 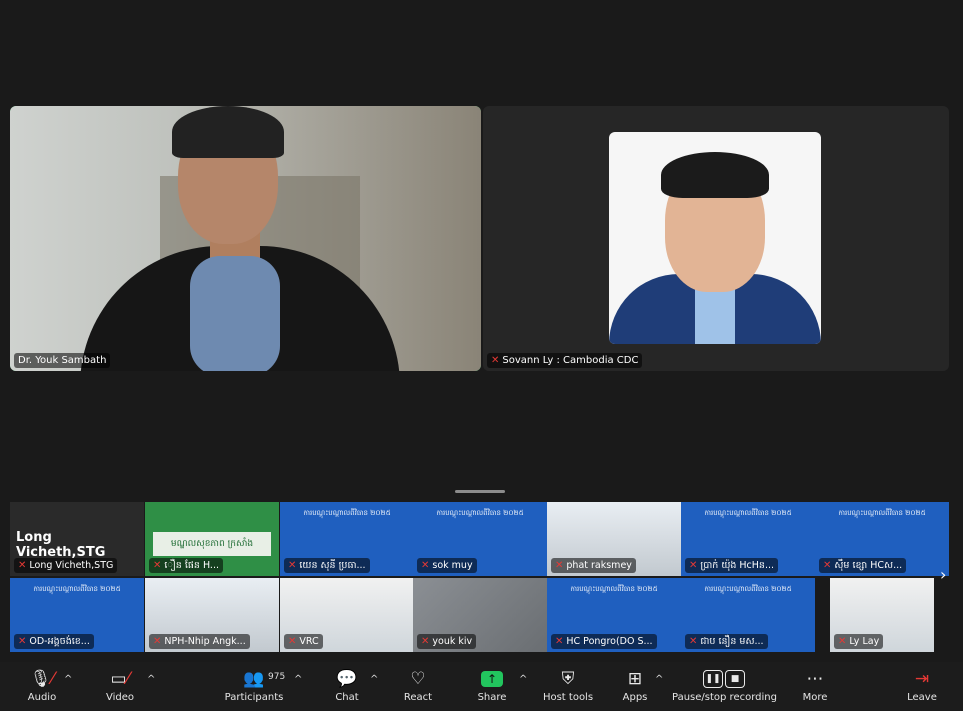 I want to click on participants-caret-icon: ^, so click(x=298, y=679).